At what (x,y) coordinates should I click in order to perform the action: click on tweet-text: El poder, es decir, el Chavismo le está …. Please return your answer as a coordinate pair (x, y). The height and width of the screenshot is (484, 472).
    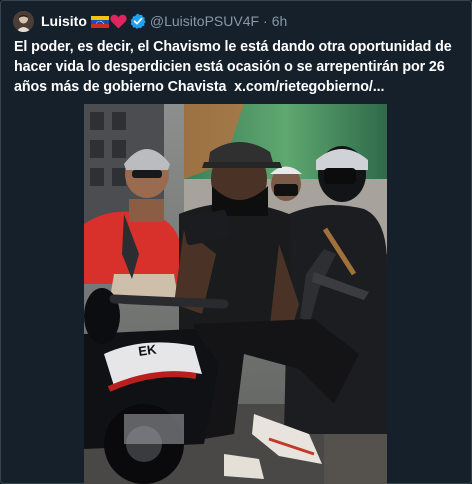
    Looking at the image, I should click on (238, 67).